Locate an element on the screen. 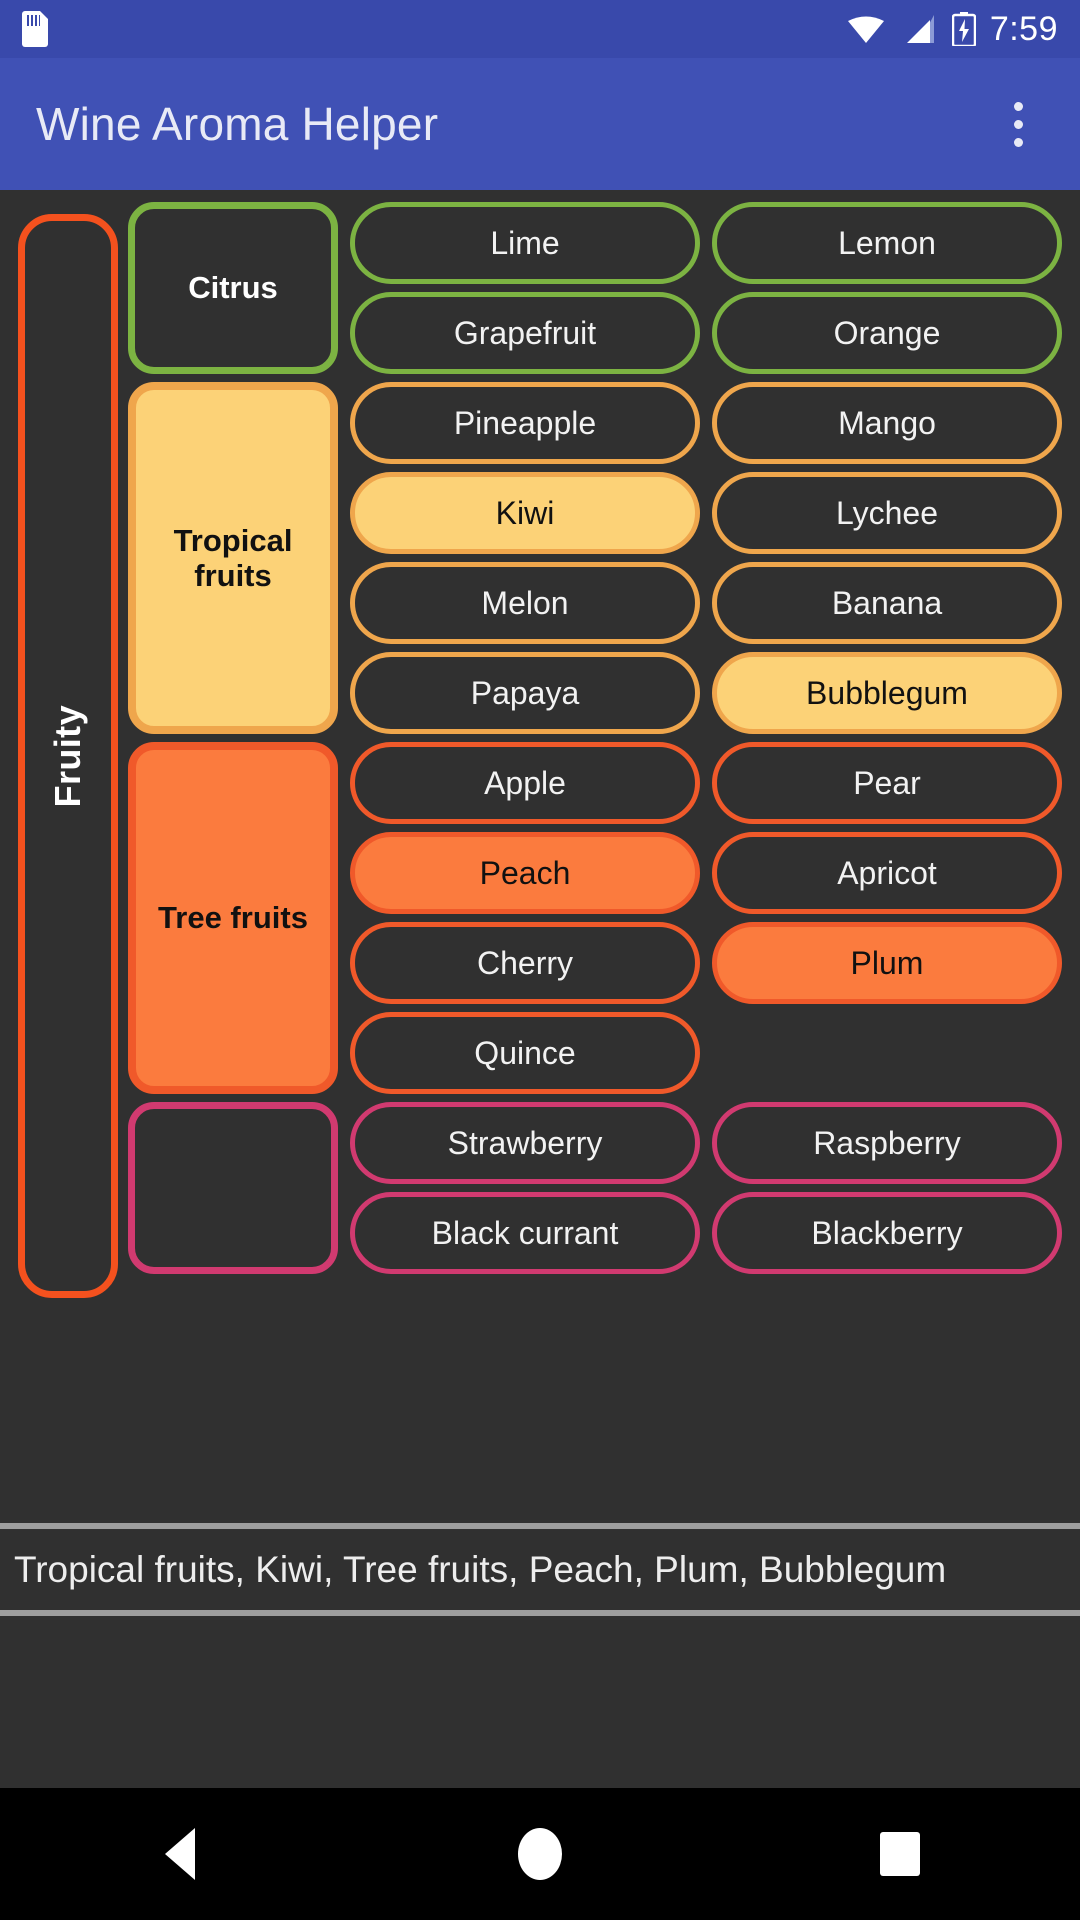  aroma-category-box: Tropical fruits is located at coordinates (233, 558).